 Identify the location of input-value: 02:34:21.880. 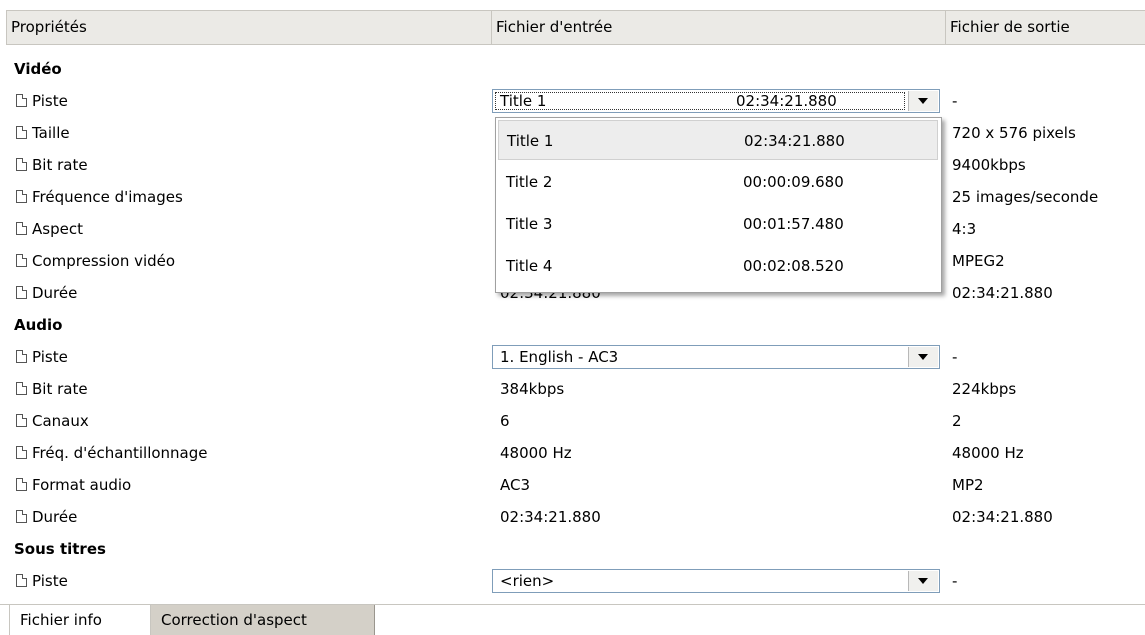
(550, 517).